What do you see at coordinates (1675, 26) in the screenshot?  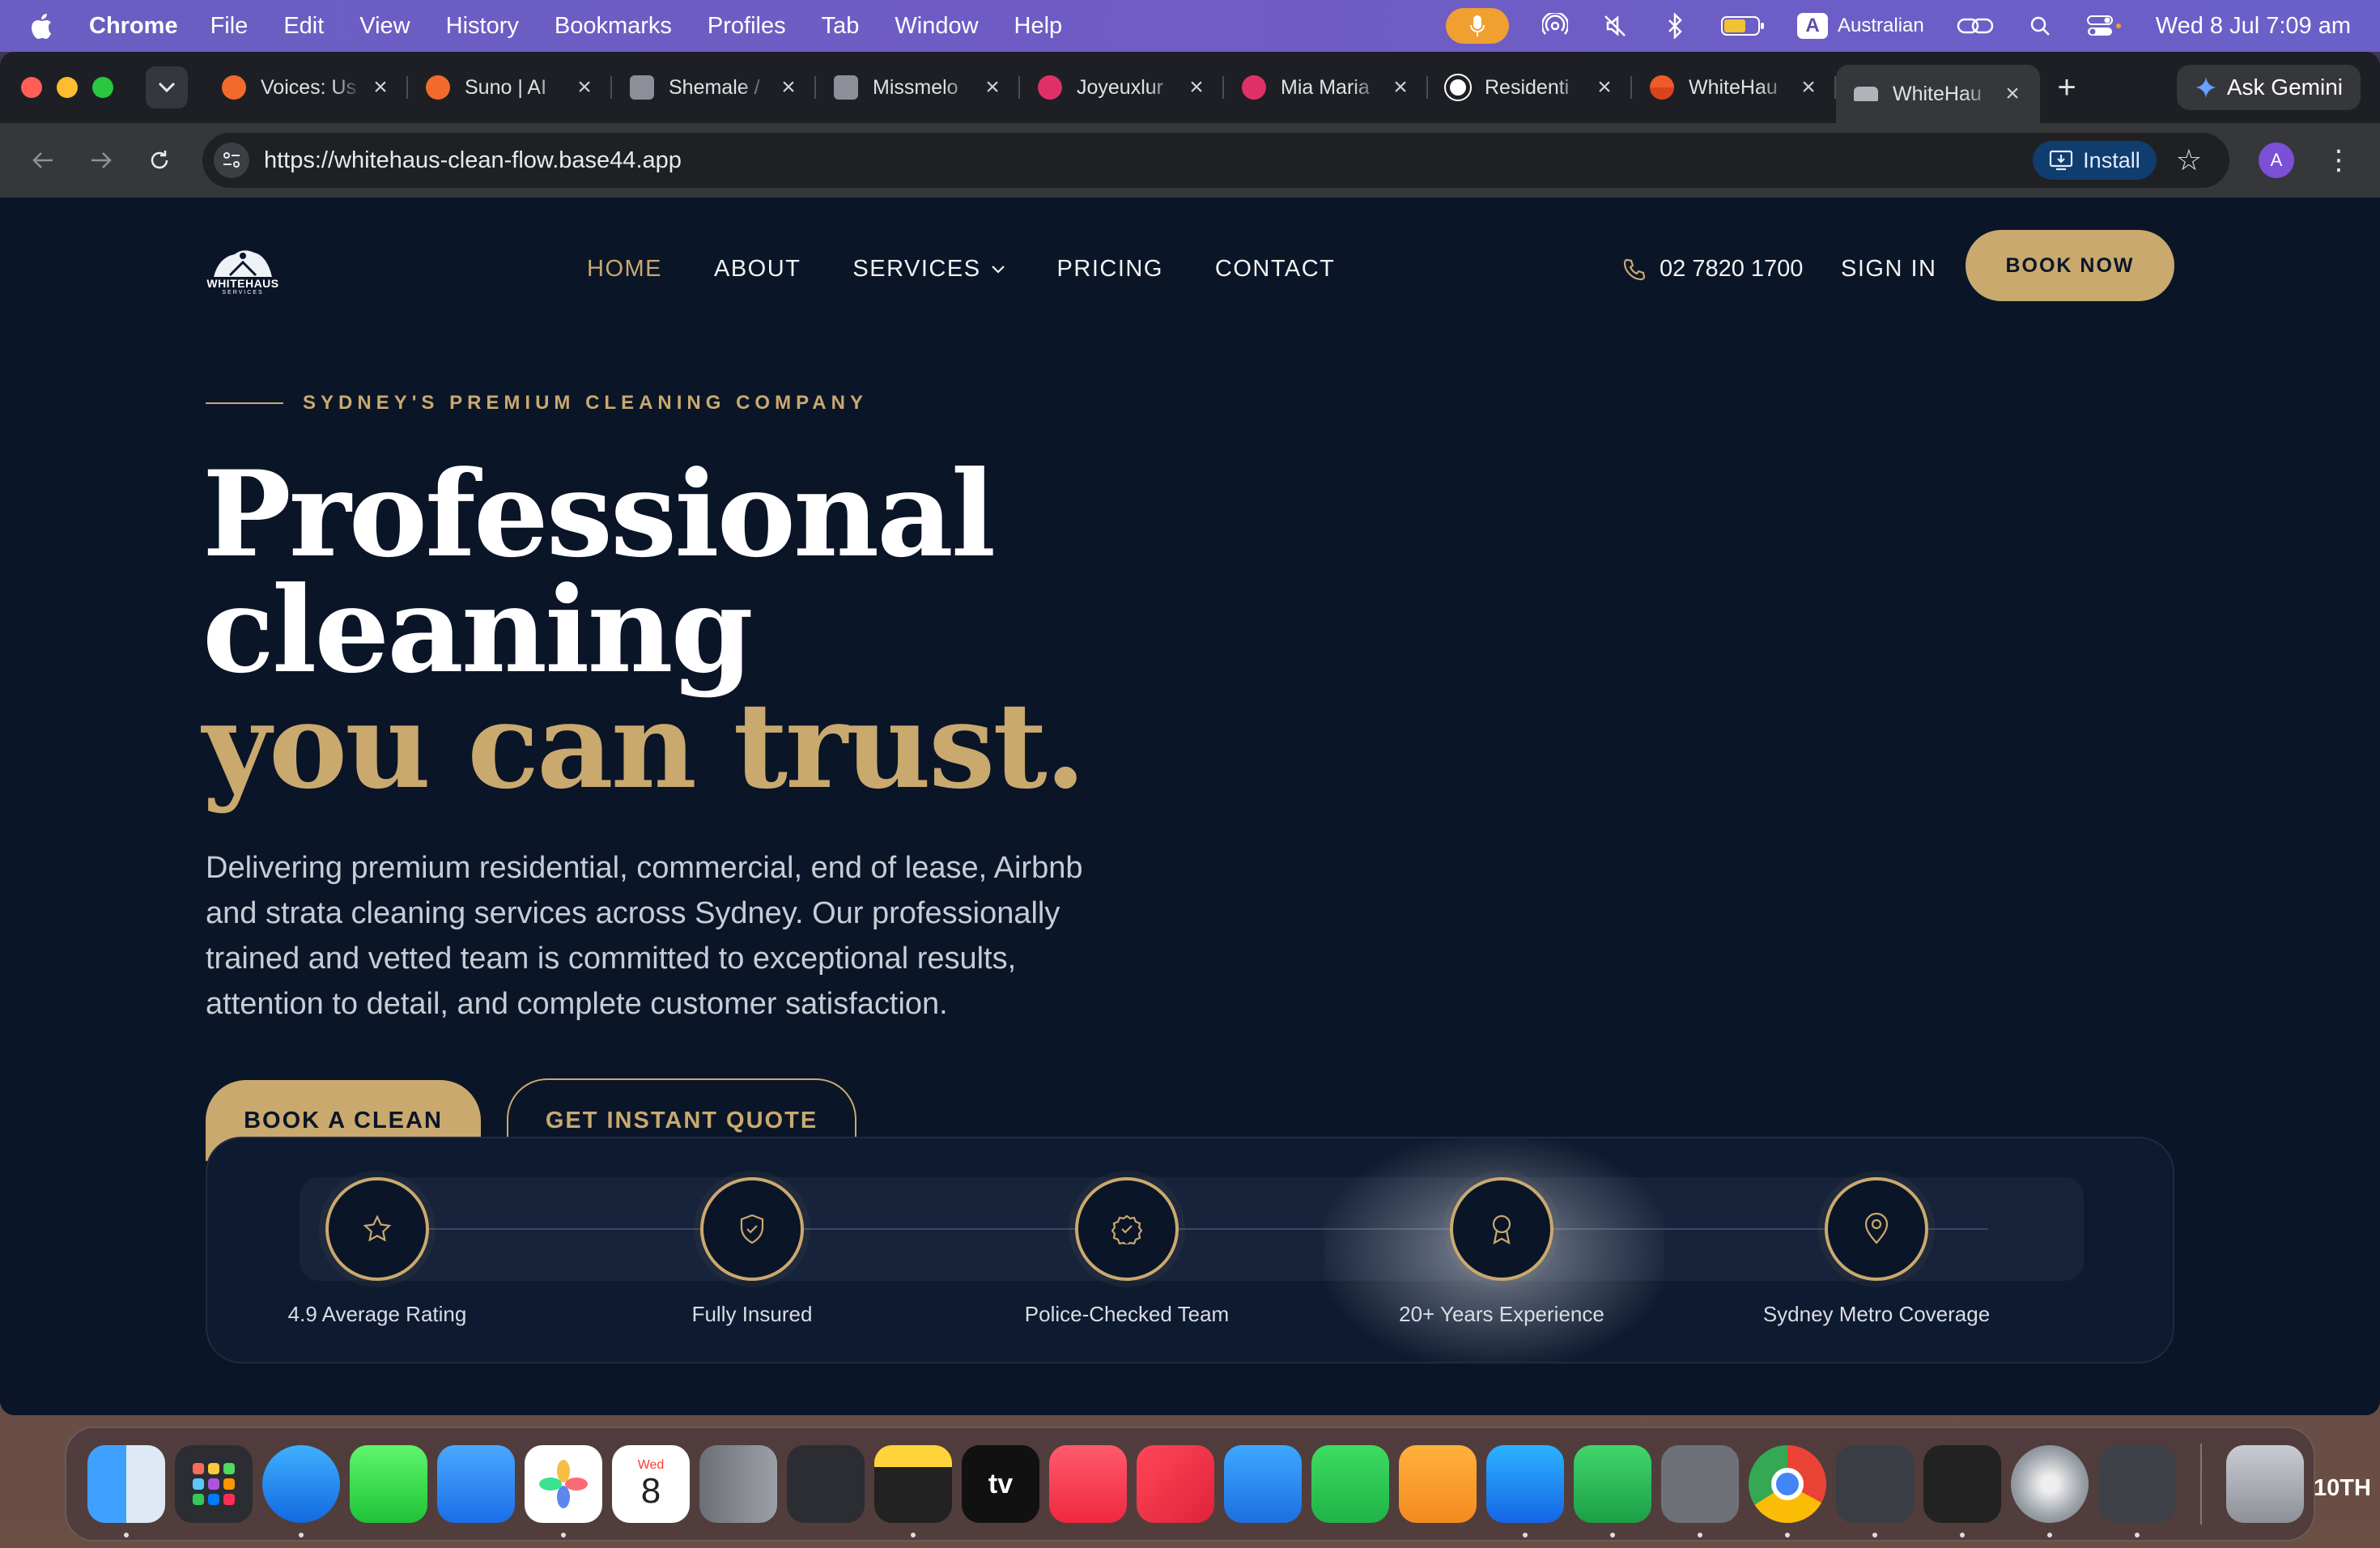 I see `bluetooth-icon` at bounding box center [1675, 26].